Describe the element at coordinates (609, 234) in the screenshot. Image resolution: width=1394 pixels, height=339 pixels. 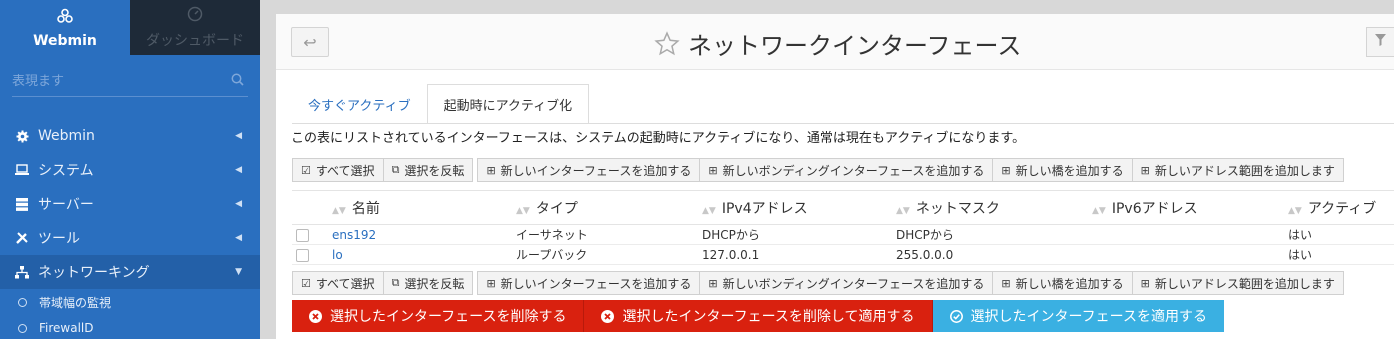
I see `type-cell: イーサネット` at that location.